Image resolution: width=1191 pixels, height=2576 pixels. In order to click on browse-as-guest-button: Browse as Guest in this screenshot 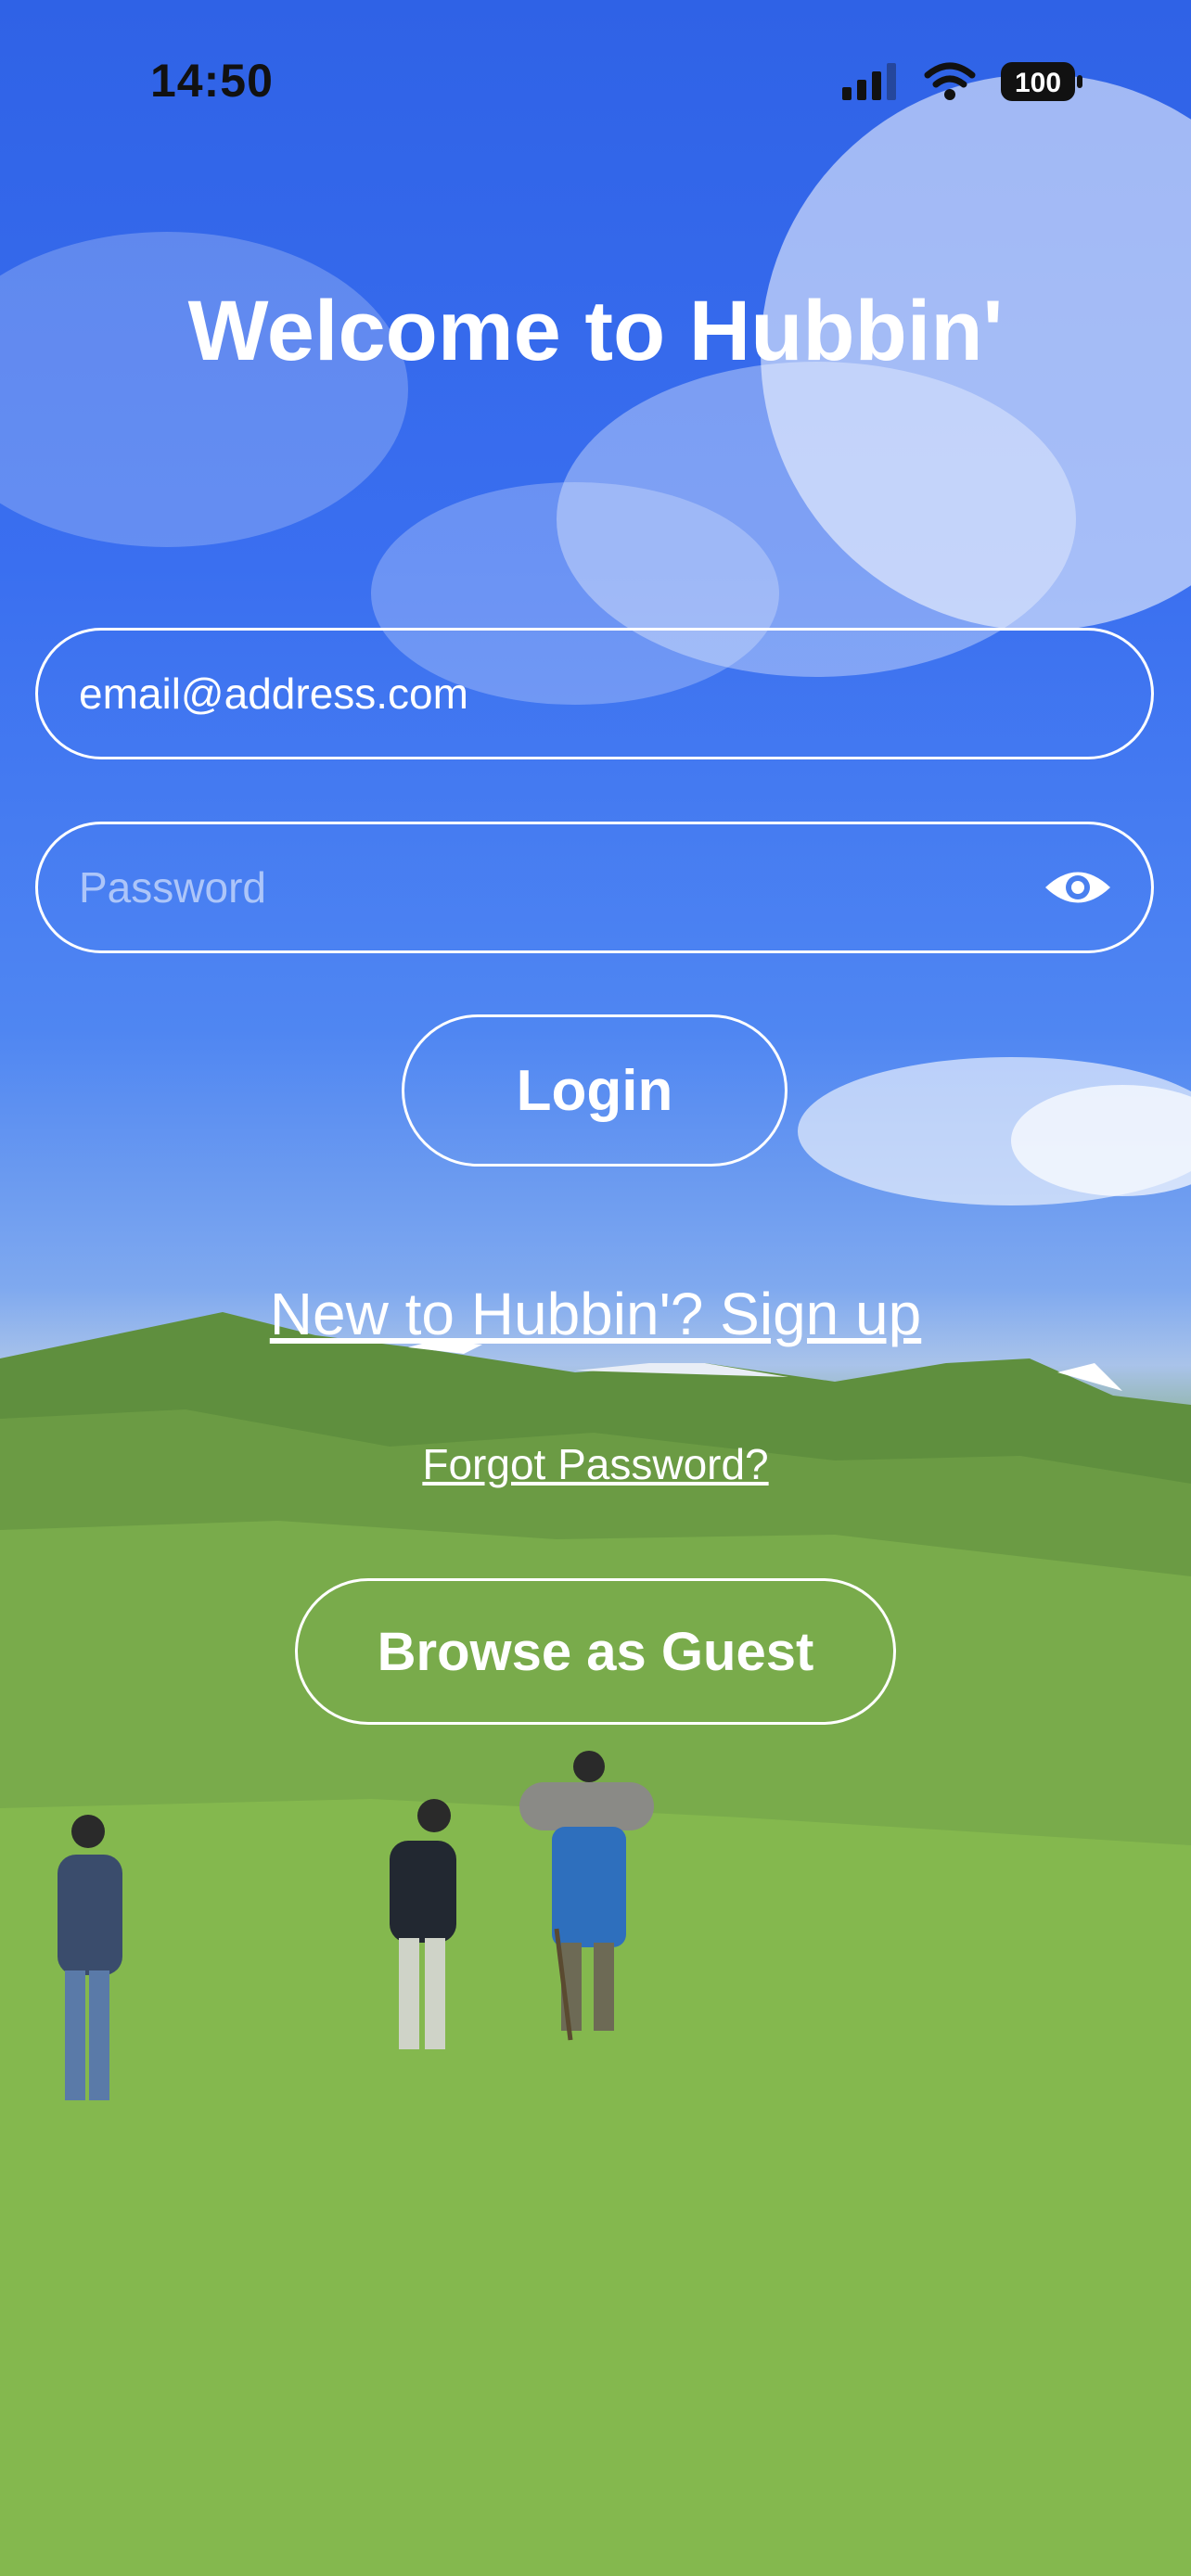, I will do `click(595, 1652)`.